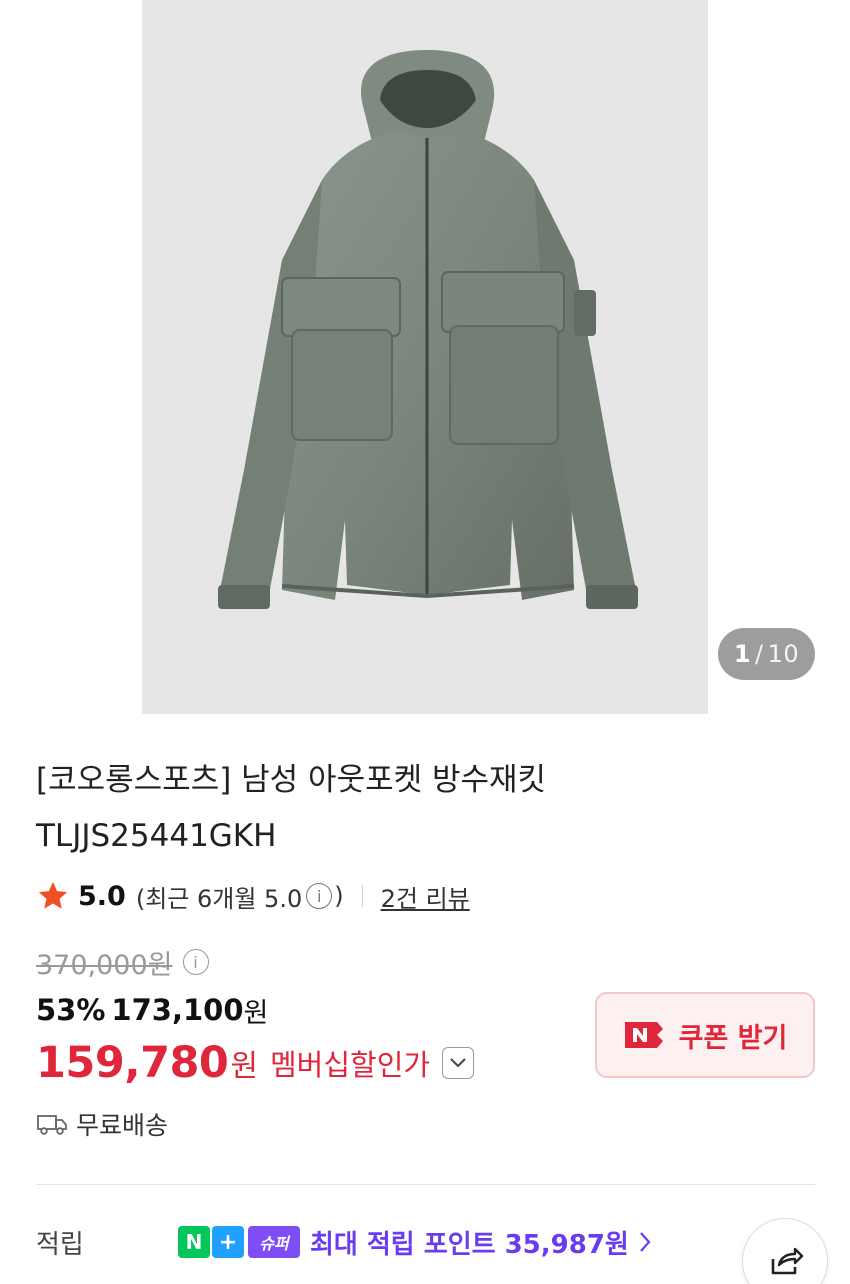 This screenshot has height=1284, width=850. I want to click on price-info-icon: i, so click(195, 962).